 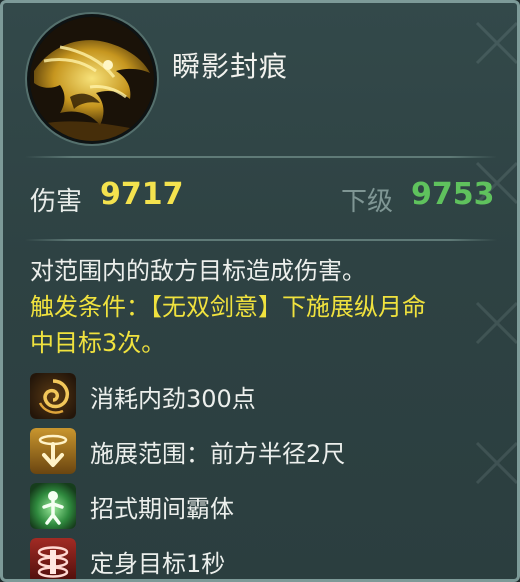 What do you see at coordinates (228, 307) in the screenshot?
I see `trigger-condition-line: 触发条件：【无双剑意】下施展纵月命` at bounding box center [228, 307].